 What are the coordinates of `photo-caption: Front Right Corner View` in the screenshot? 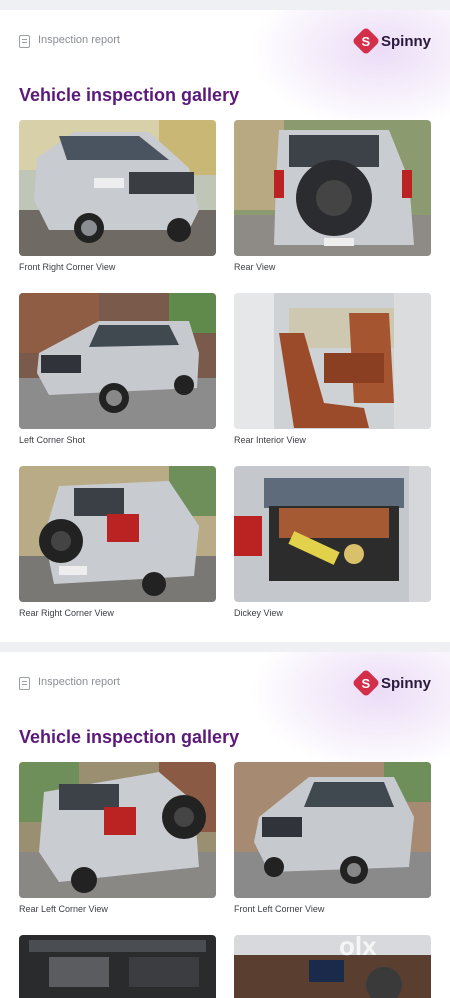 It's located at (67, 267).